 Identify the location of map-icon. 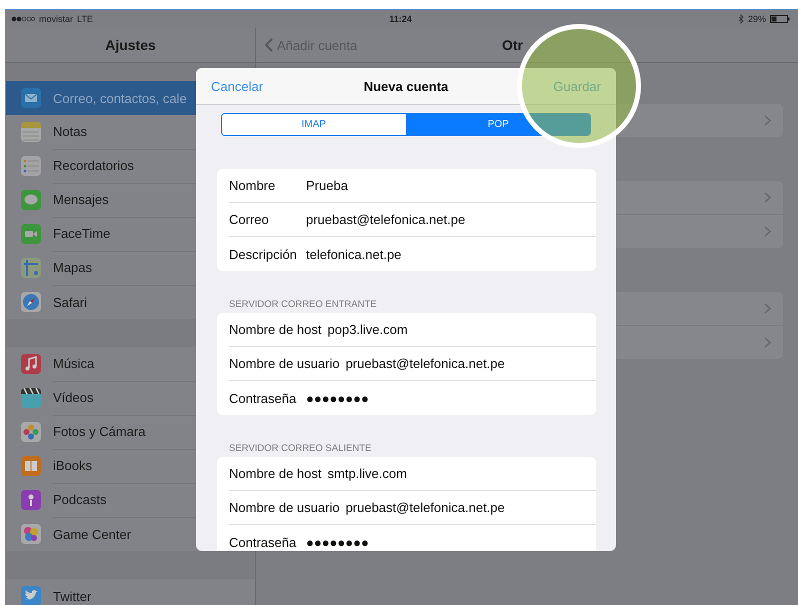
(31, 268).